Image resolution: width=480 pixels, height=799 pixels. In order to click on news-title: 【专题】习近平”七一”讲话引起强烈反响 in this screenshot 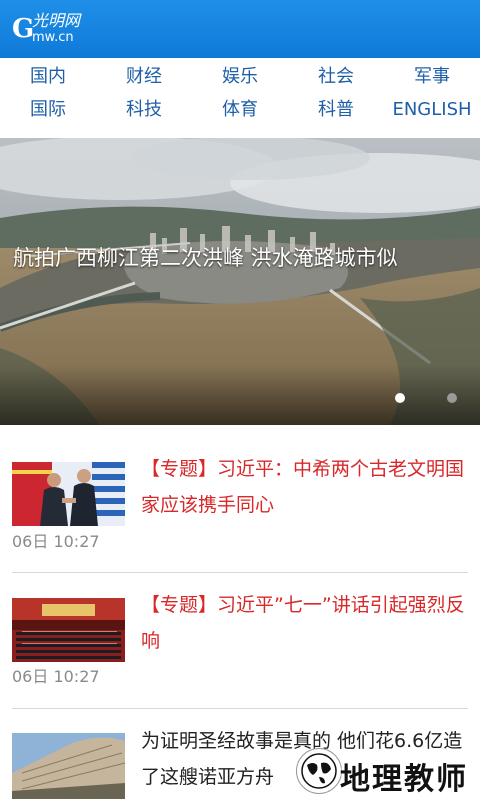, I will do `click(304, 623)`.